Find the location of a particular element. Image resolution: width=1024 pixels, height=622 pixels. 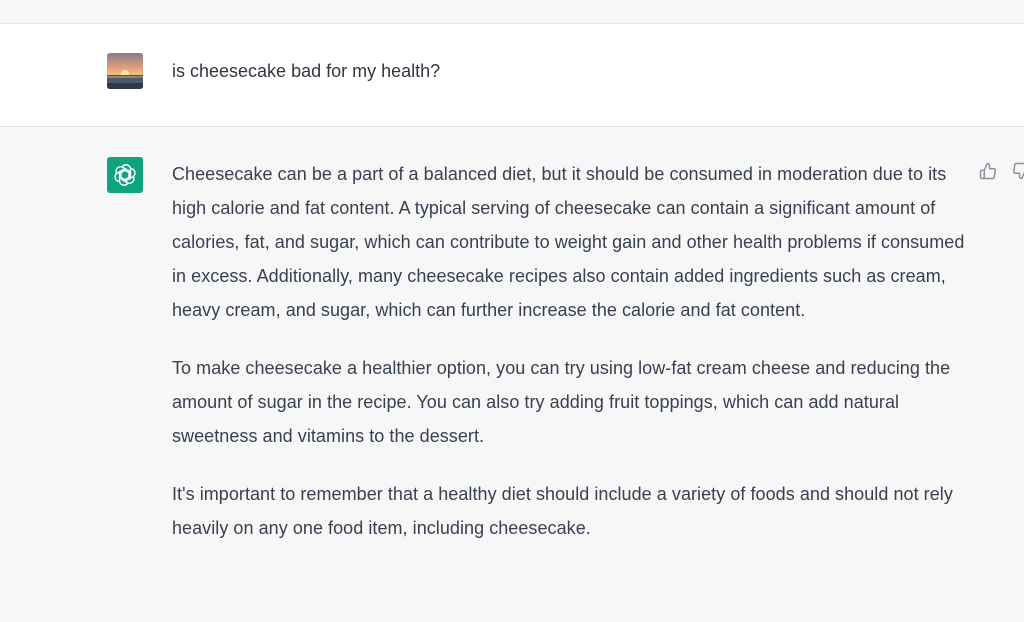

user-avatar is located at coordinates (125, 71).